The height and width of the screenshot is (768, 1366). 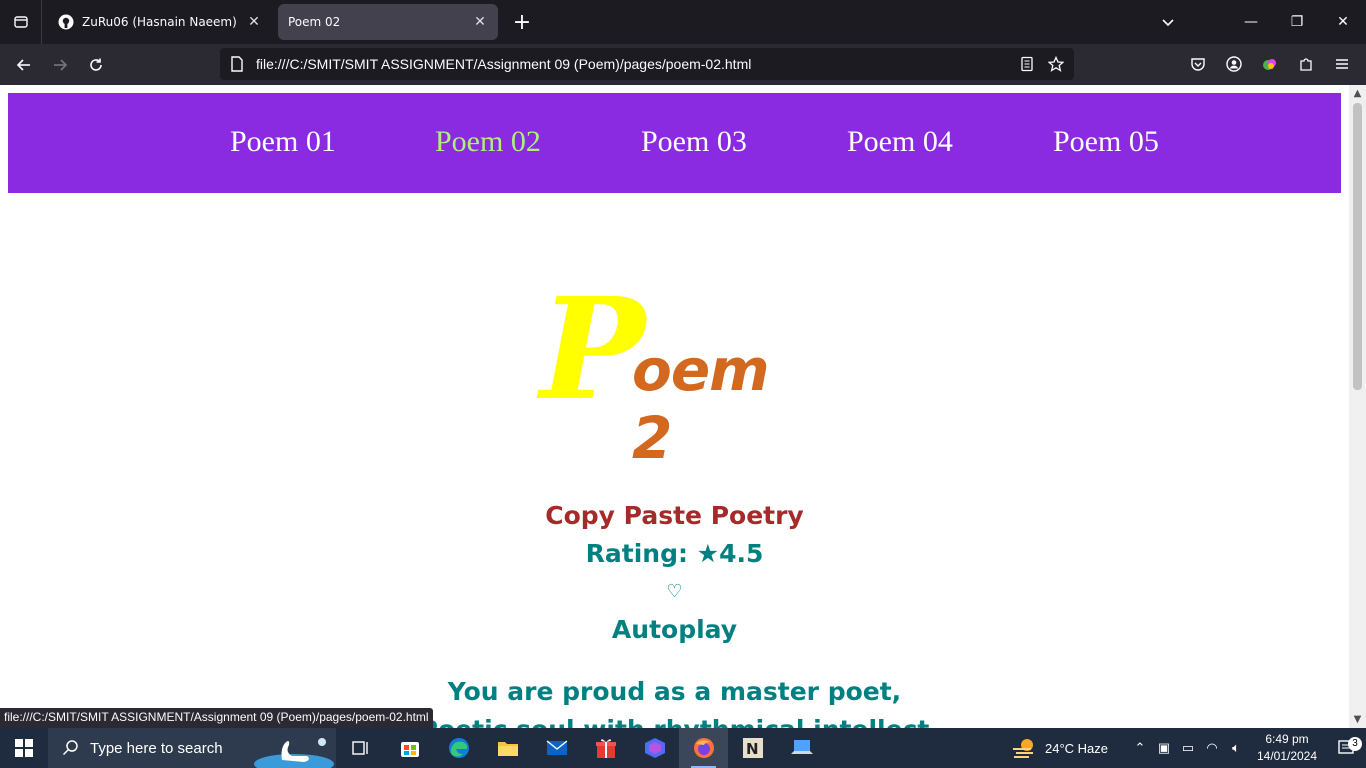 I want to click on tab-list-button, so click(x=21, y=22).